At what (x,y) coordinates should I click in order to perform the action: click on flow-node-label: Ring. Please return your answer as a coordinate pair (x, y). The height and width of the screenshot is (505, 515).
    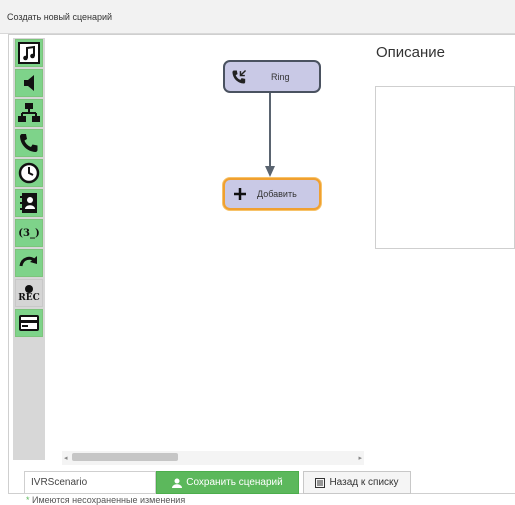
    Looking at the image, I should click on (280, 76).